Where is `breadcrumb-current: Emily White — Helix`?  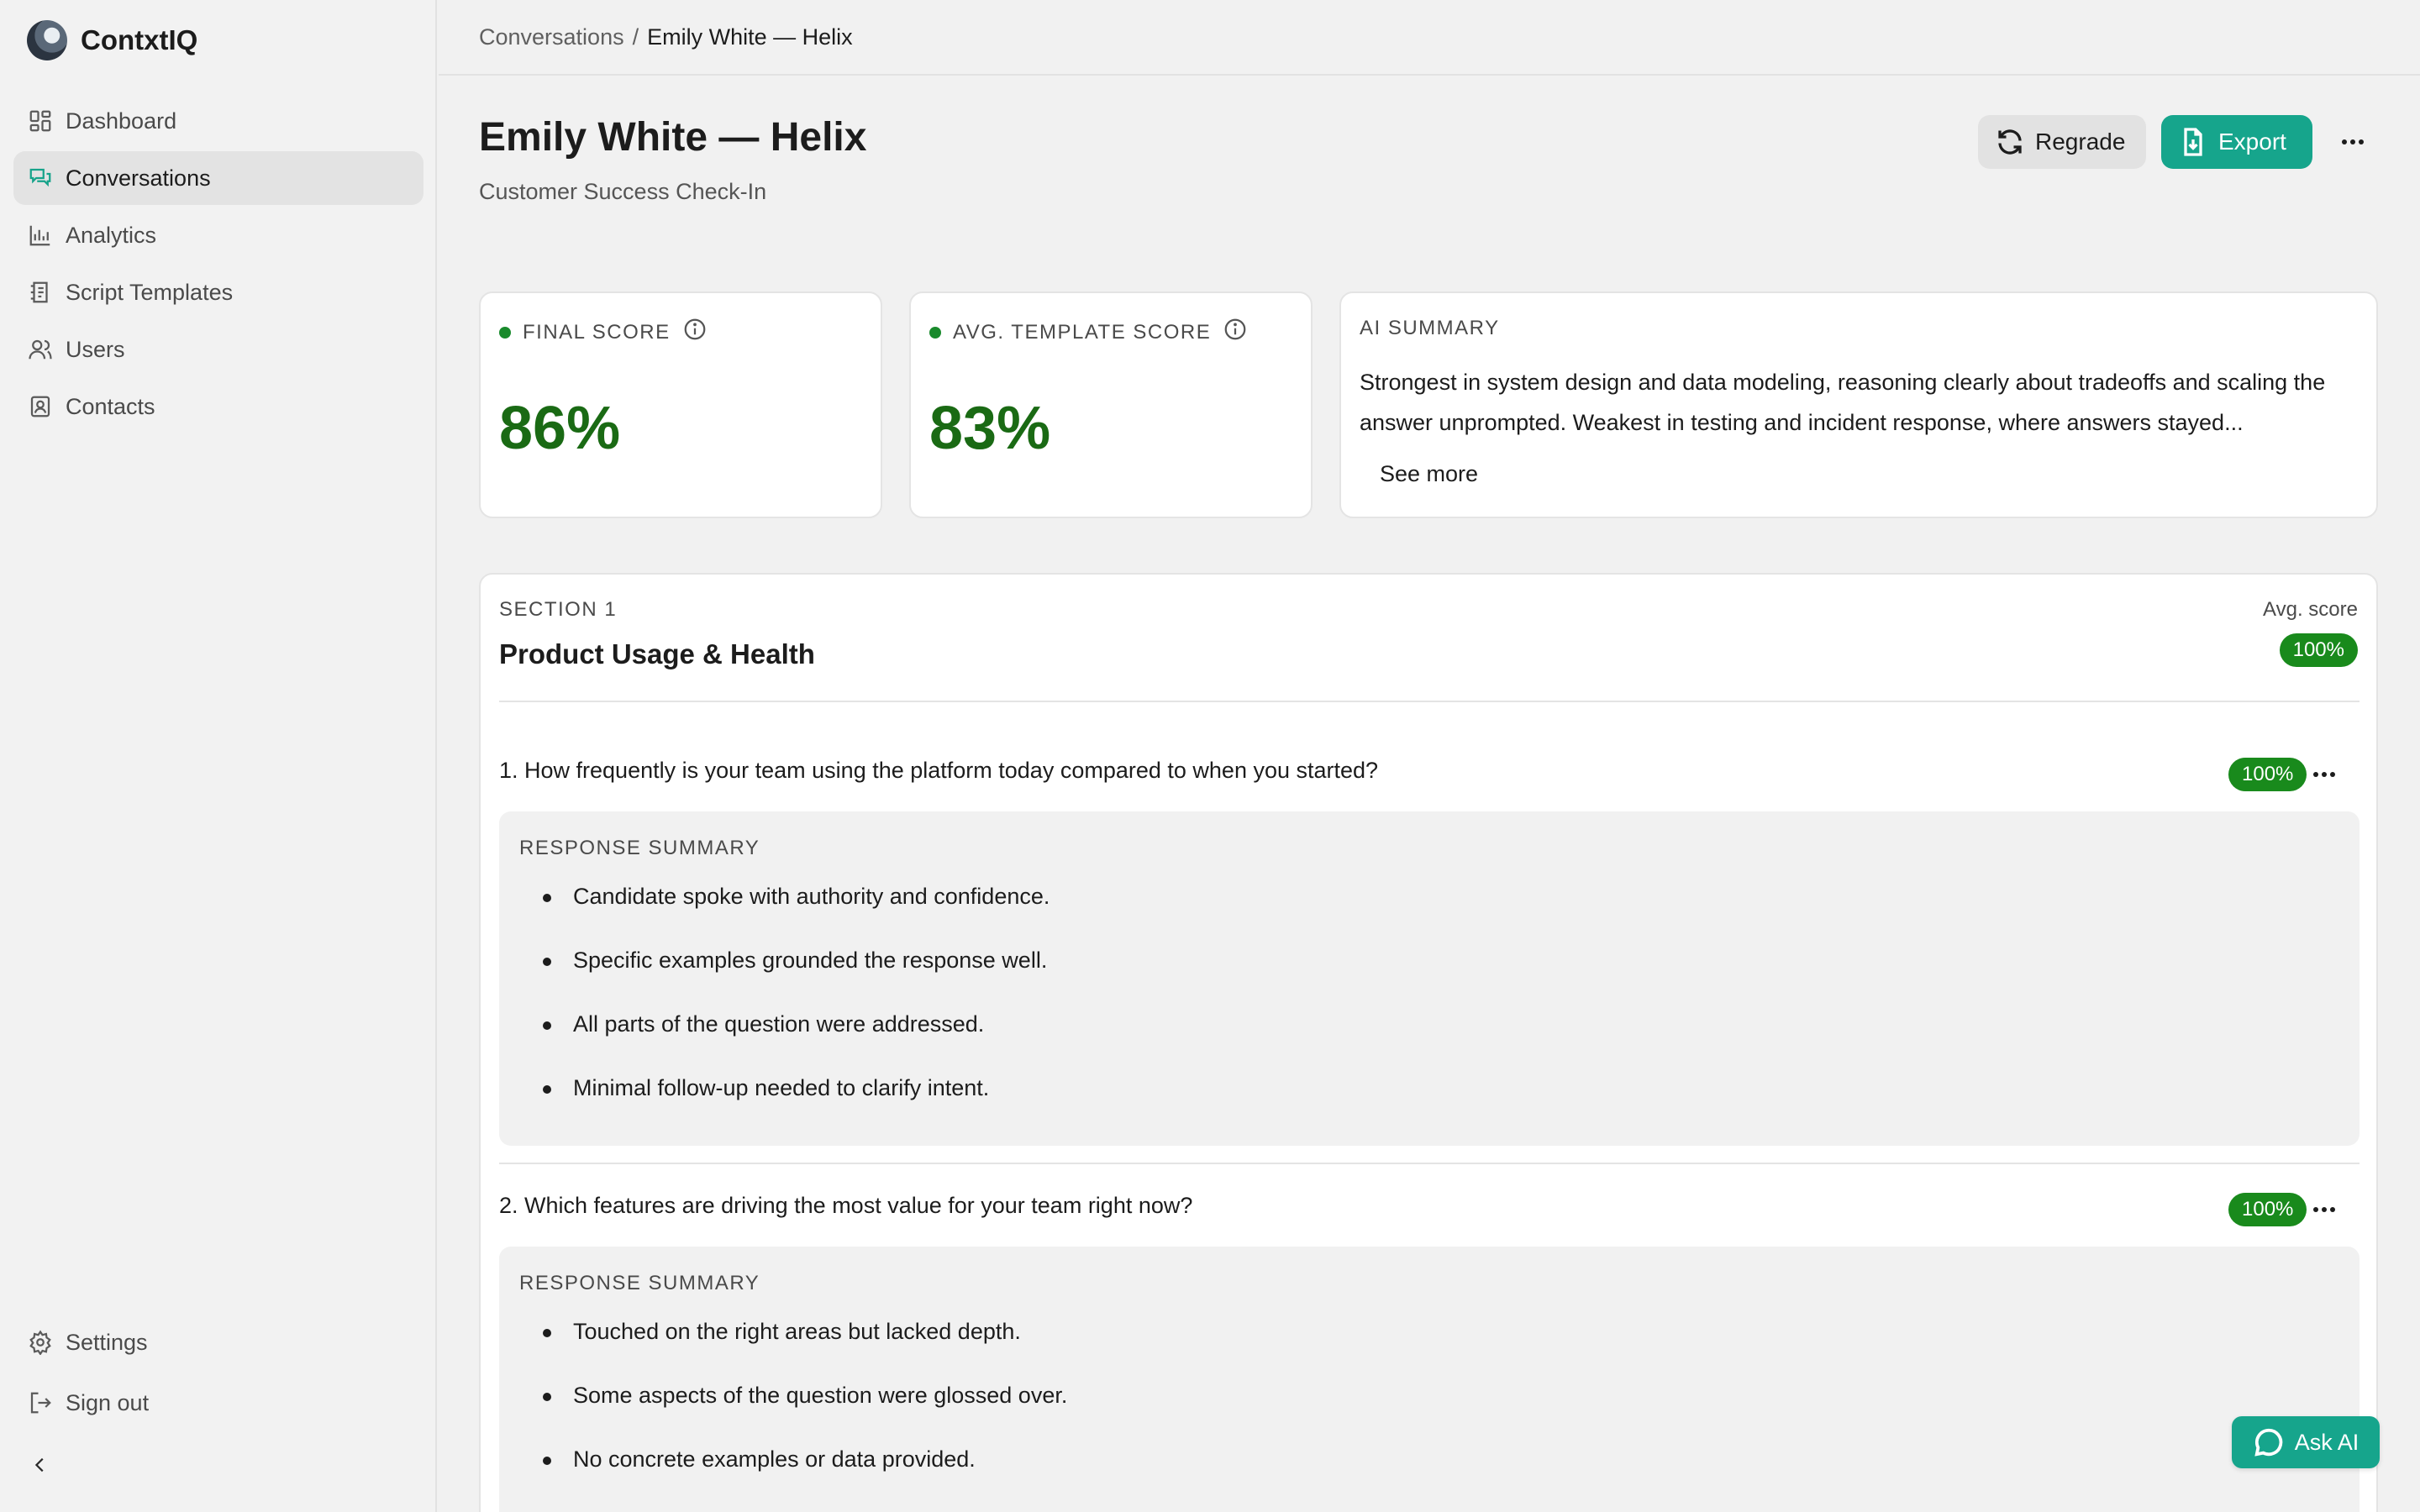 breadcrumb-current: Emily White — Helix is located at coordinates (750, 37).